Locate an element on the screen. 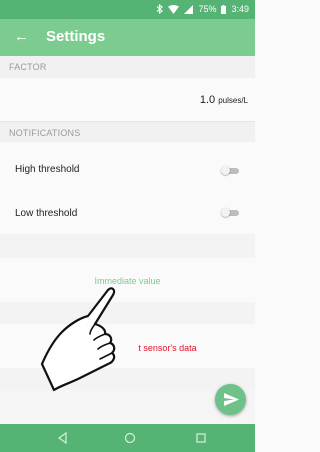 The image size is (320, 452). pointing-hand-icon is located at coordinates (78, 339).